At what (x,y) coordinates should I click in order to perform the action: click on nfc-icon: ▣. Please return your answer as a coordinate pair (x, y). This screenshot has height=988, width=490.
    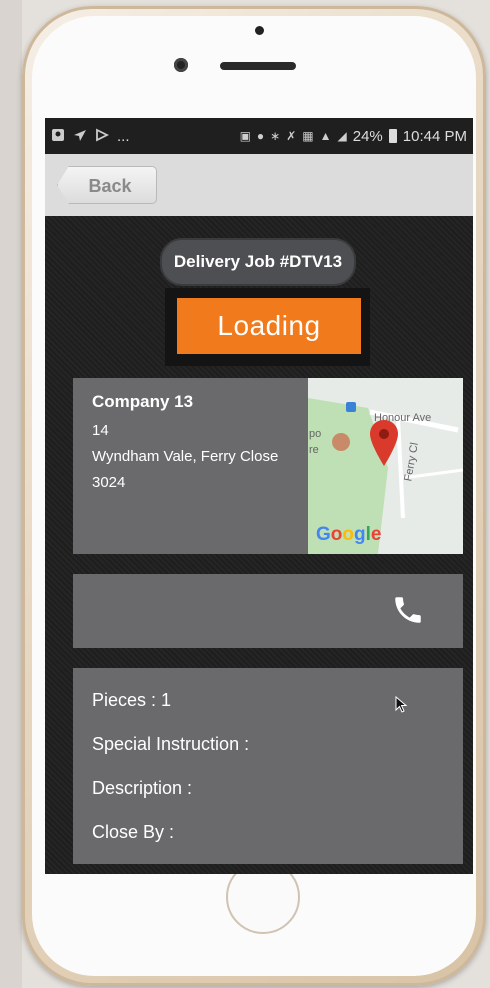
    Looking at the image, I should click on (245, 136).